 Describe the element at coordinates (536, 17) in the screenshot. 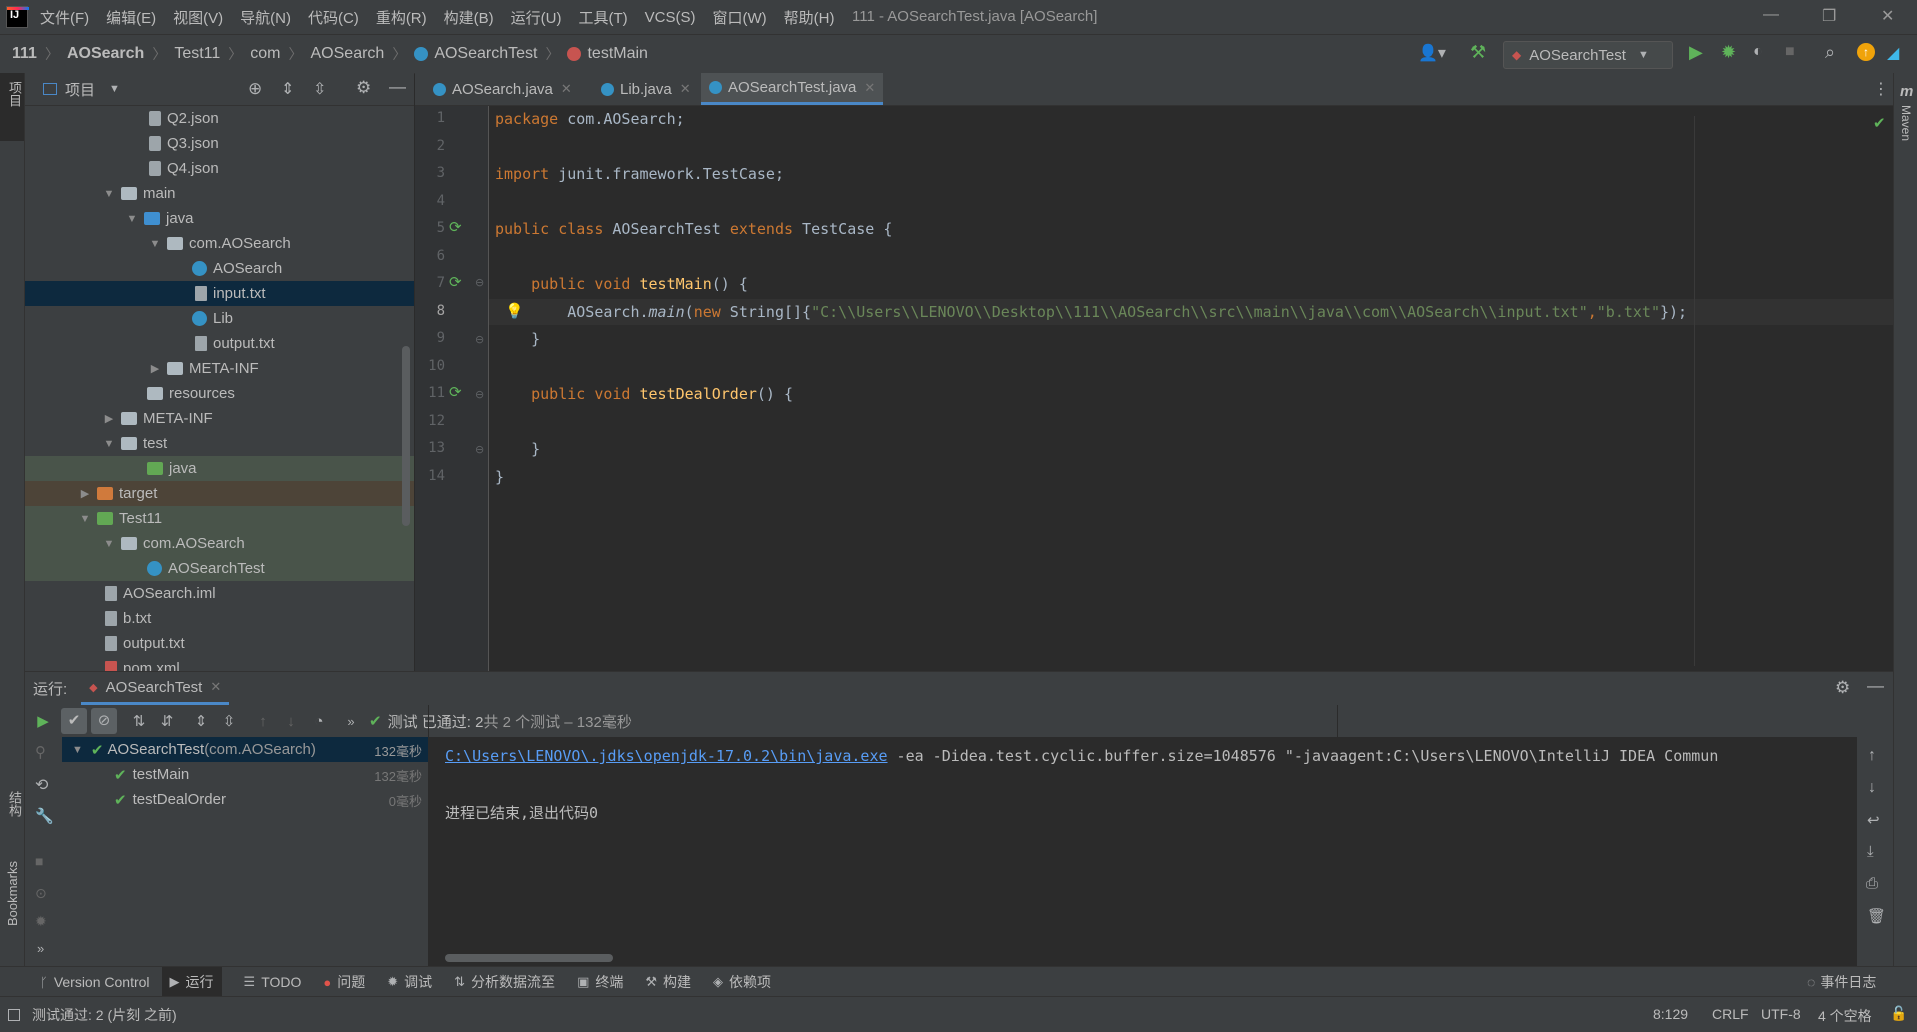

I see `menu-run: 运行(U)` at that location.